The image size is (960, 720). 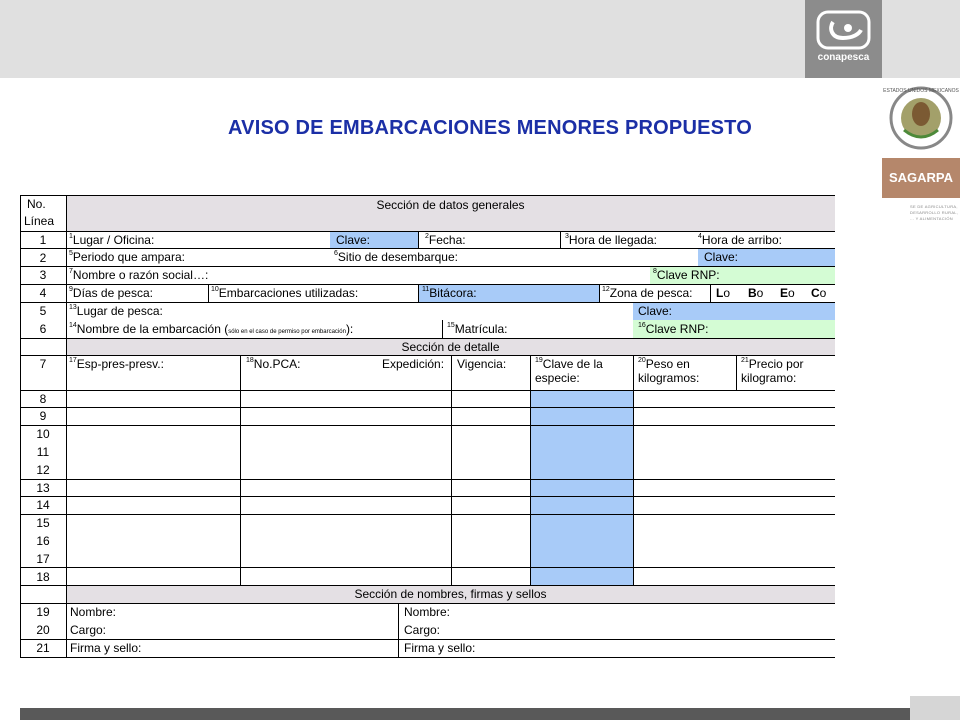 I want to click on field-matricula: 15Matrícula:, so click(x=539, y=329).